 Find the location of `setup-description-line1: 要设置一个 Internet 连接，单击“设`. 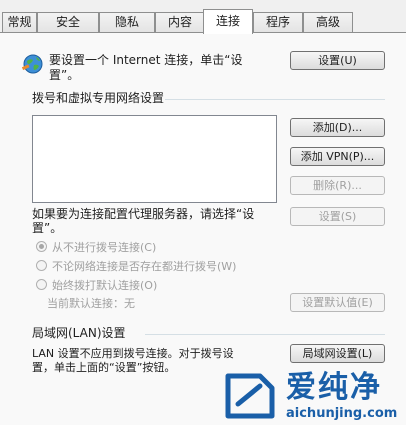

setup-description-line1: 要设置一个 Internet 连接，单击“设 is located at coordinates (146, 60).